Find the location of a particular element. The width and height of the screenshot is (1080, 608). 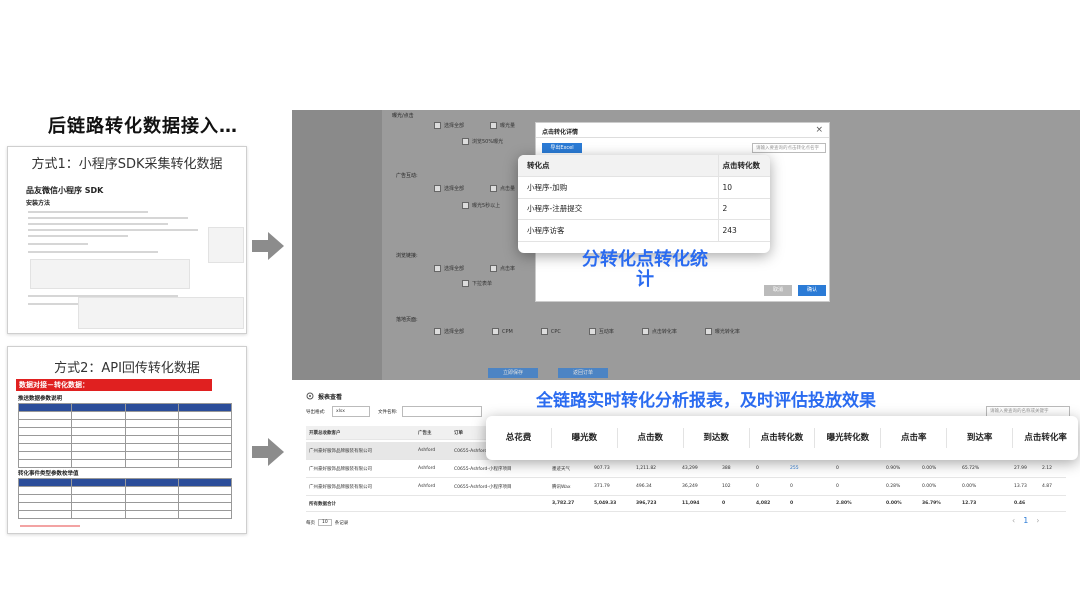

conversion-count: 10 is located at coordinates (743, 187).